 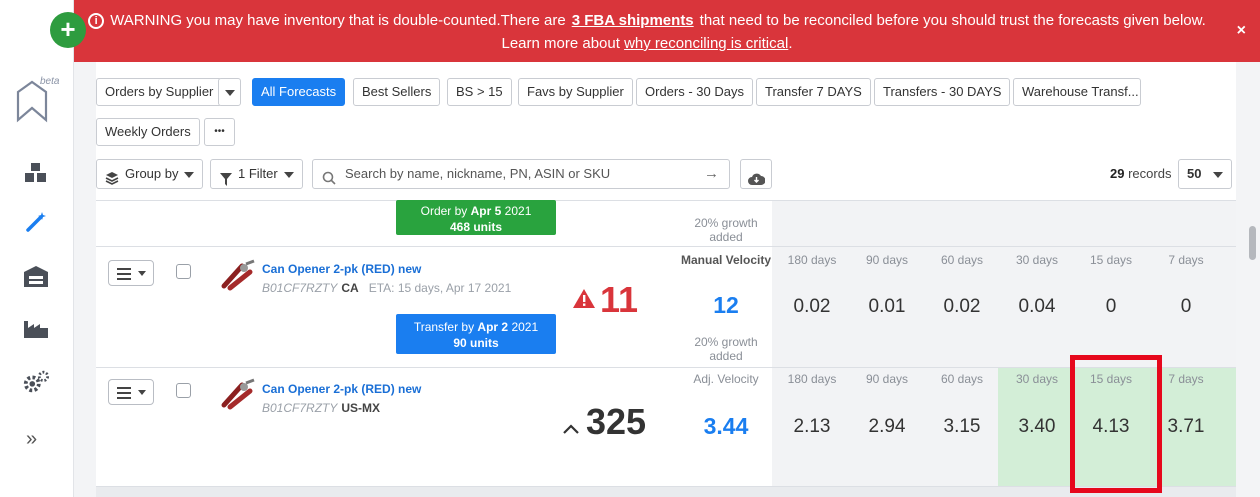 What do you see at coordinates (694, 92) in the screenshot?
I see `view-orders-30-days: Orders - 30 Days` at bounding box center [694, 92].